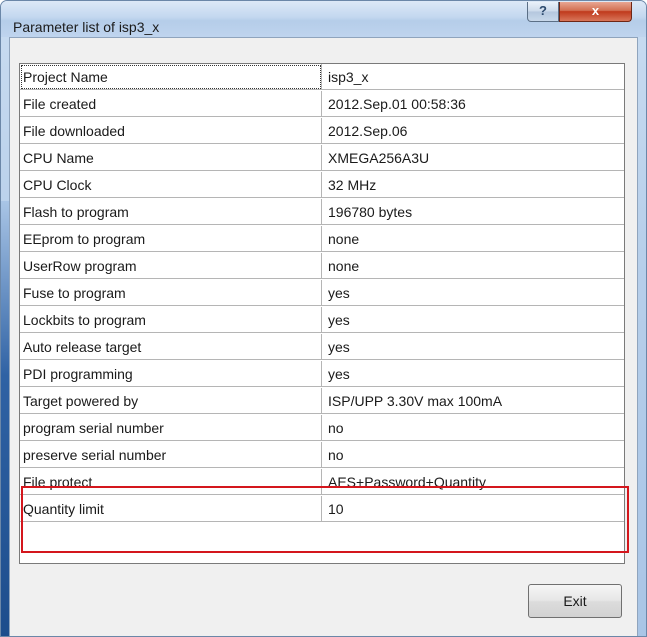 The image size is (647, 637). I want to click on help-icon: ?, so click(543, 10).